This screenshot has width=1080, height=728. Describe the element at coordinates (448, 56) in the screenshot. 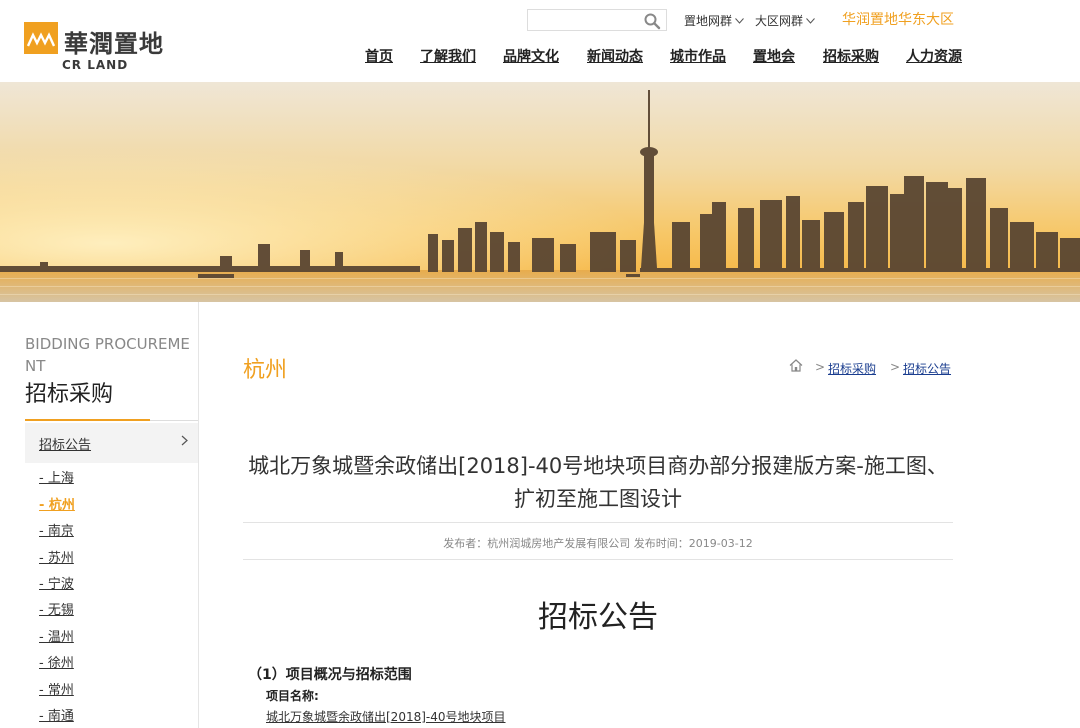

I see `nav-about: 了解我们` at that location.